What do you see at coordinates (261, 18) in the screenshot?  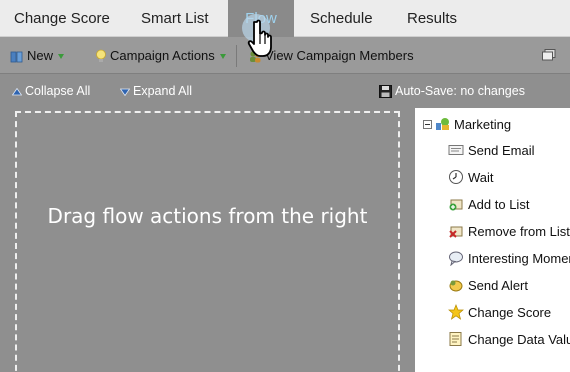 I see `tab-flow: Flow` at bounding box center [261, 18].